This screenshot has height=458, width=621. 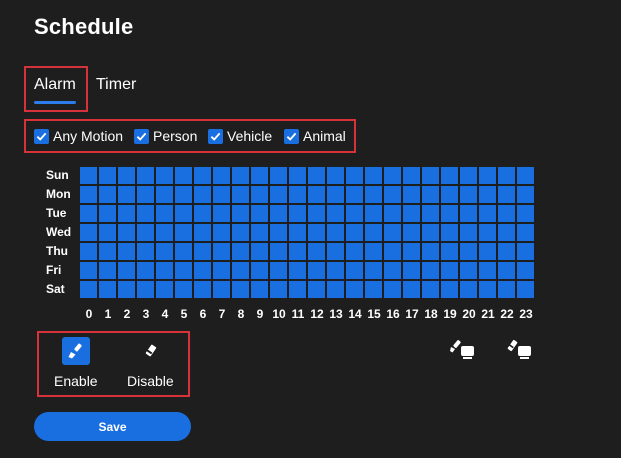 What do you see at coordinates (520, 350) in the screenshot?
I see `clear-all-icon` at bounding box center [520, 350].